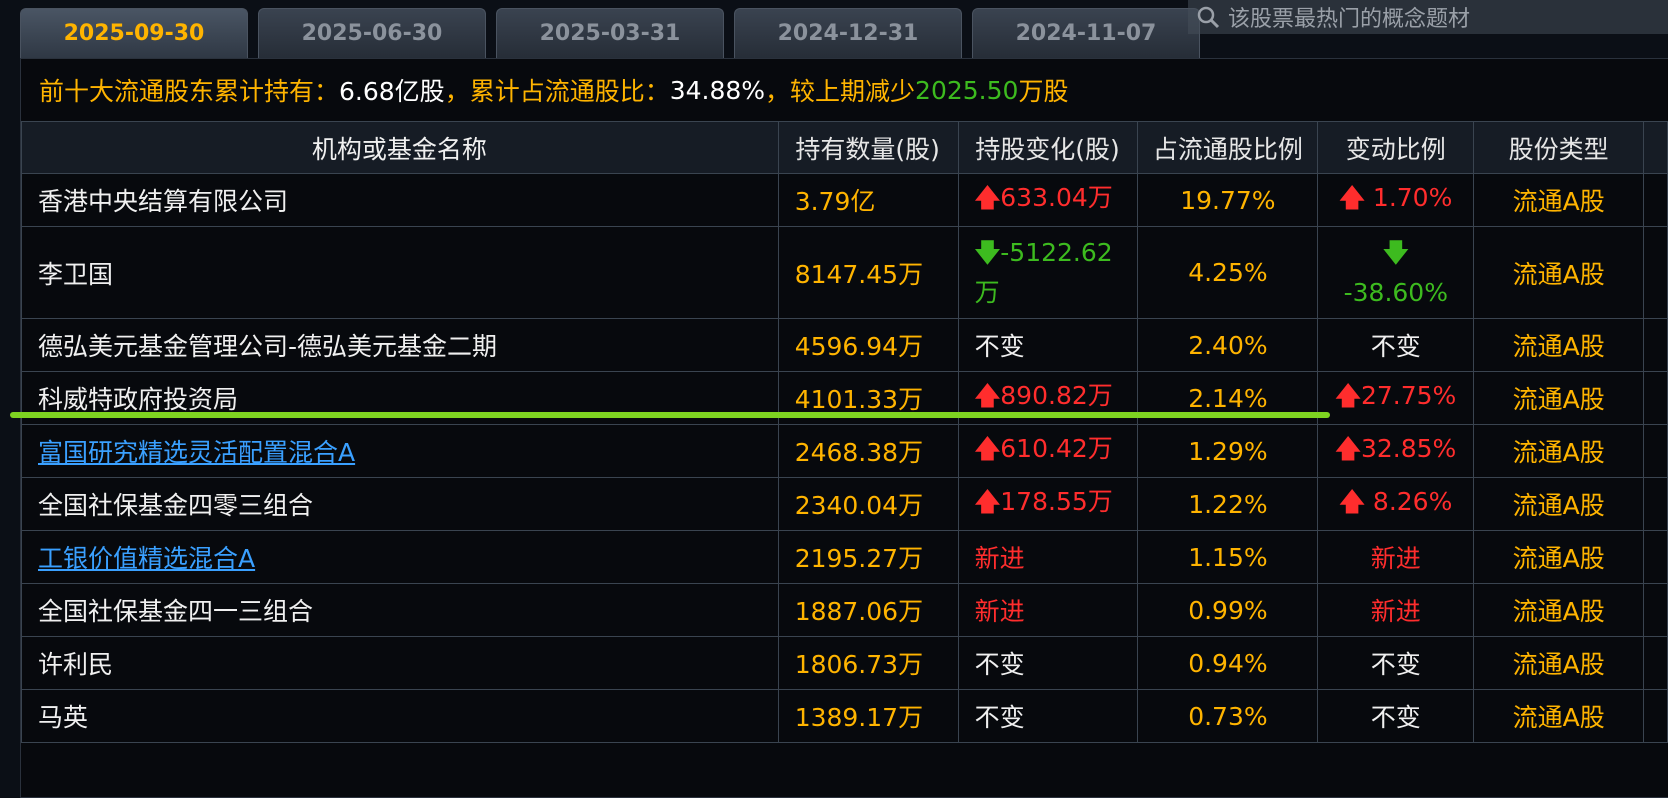 This screenshot has width=1668, height=798. I want to click on change-value: 633.04万, so click(1056, 197).